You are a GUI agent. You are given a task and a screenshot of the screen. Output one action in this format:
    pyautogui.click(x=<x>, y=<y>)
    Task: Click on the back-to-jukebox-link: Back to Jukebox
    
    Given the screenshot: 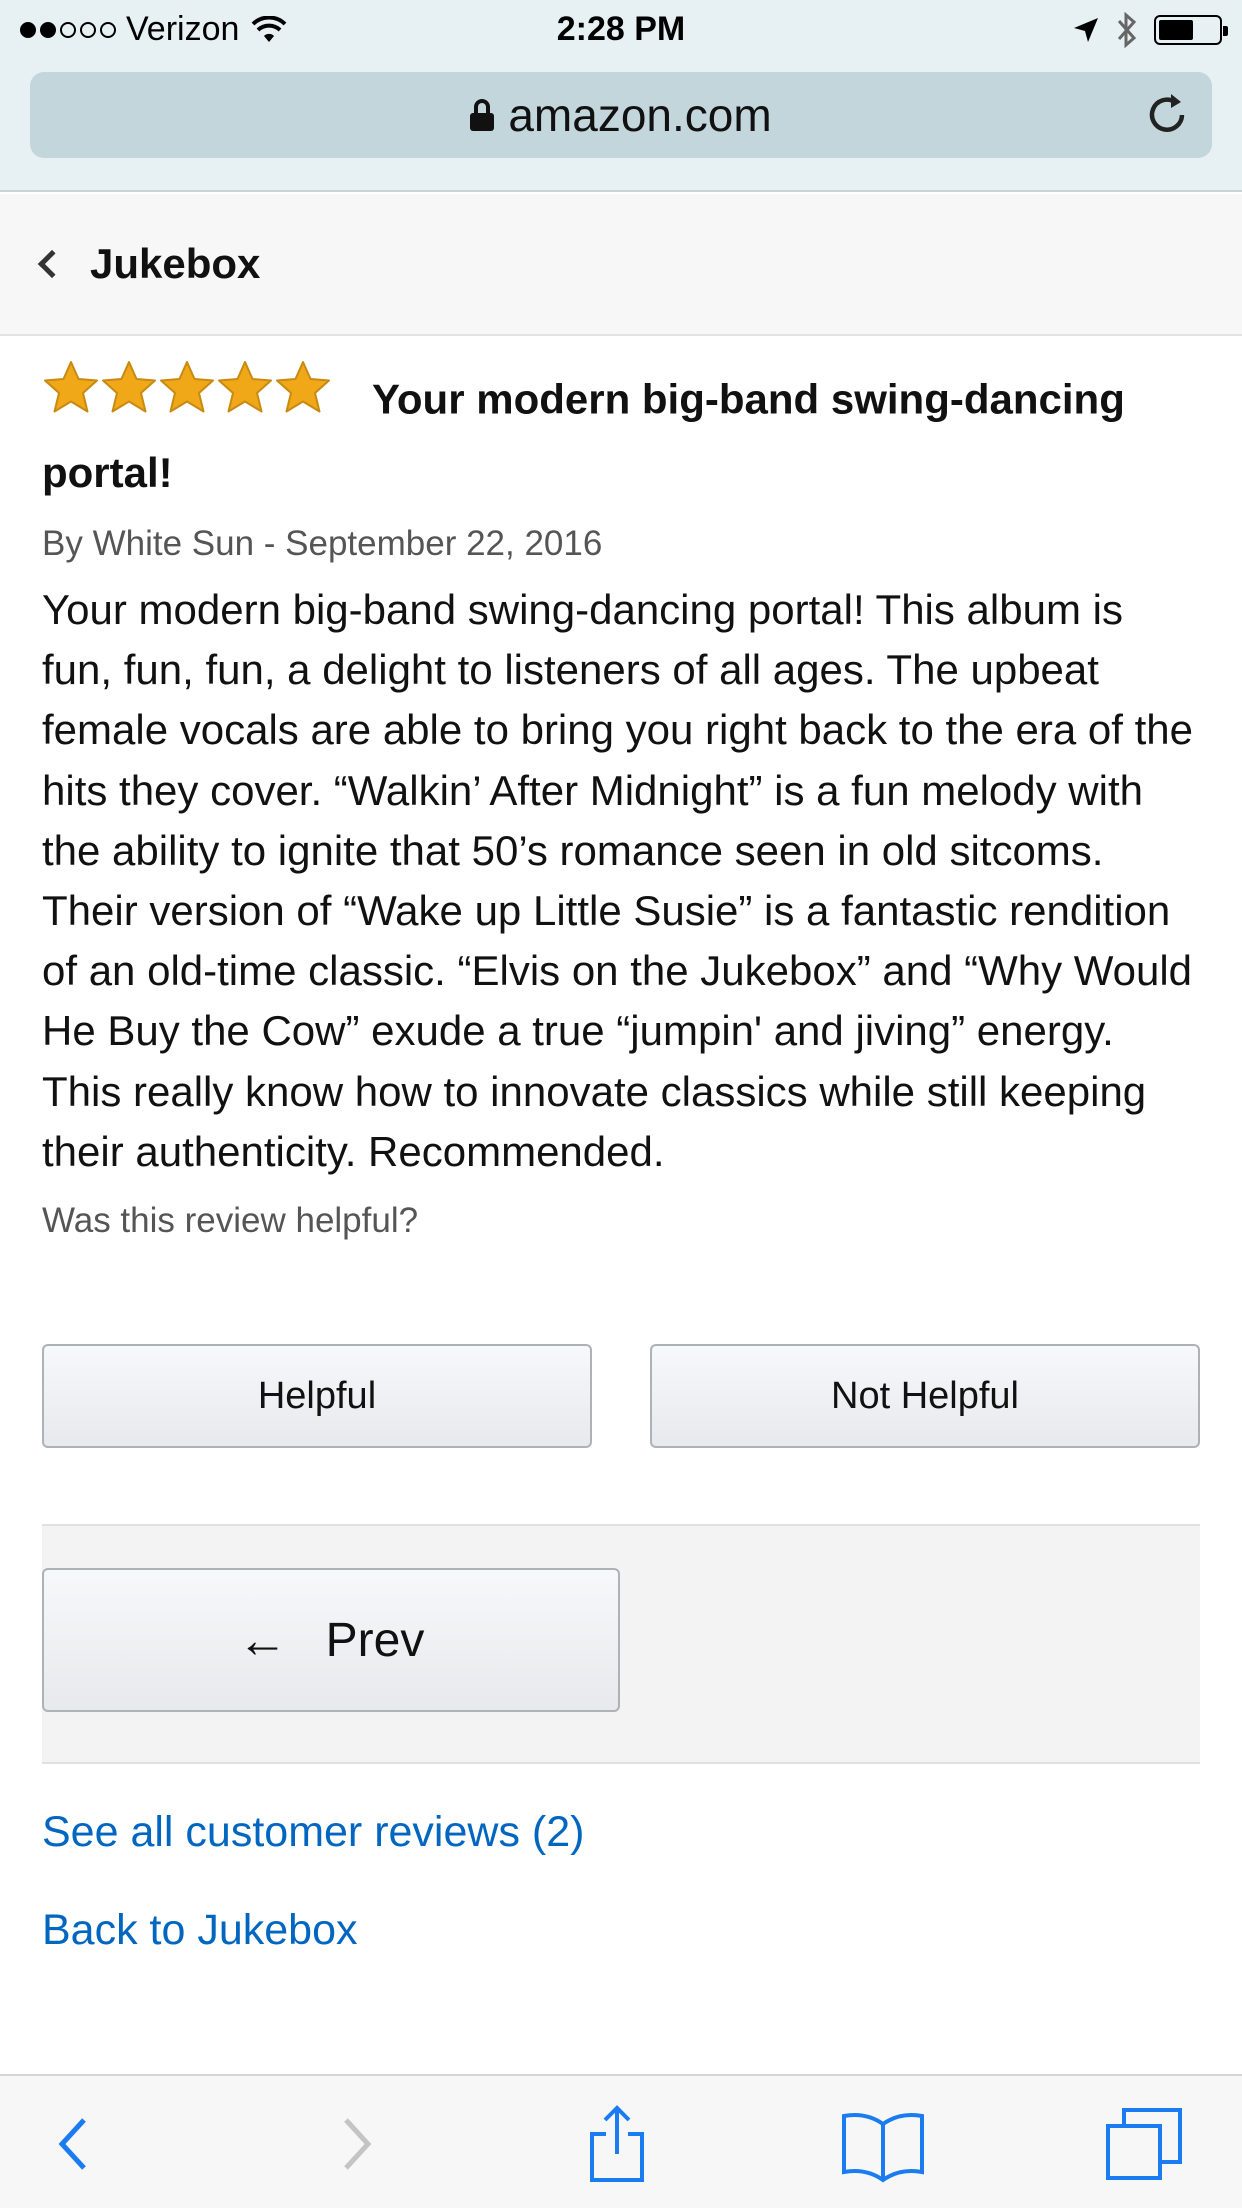 What is the action you would take?
    pyautogui.click(x=200, y=1930)
    